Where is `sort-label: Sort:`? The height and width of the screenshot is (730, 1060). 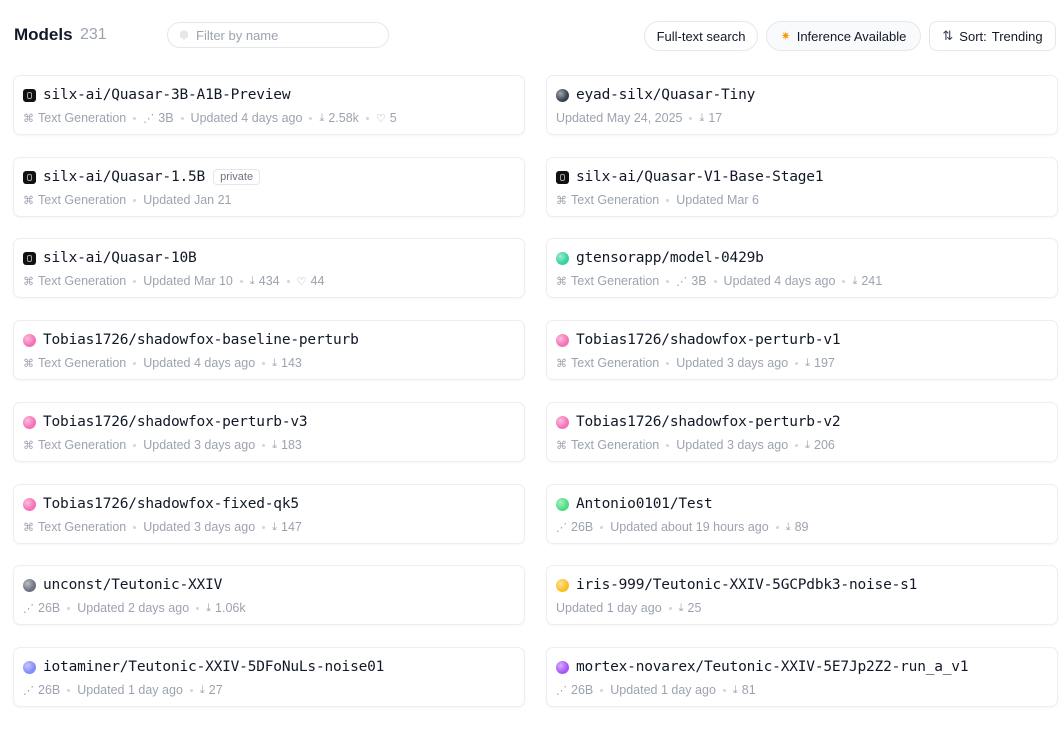
sort-label: Sort: is located at coordinates (973, 36).